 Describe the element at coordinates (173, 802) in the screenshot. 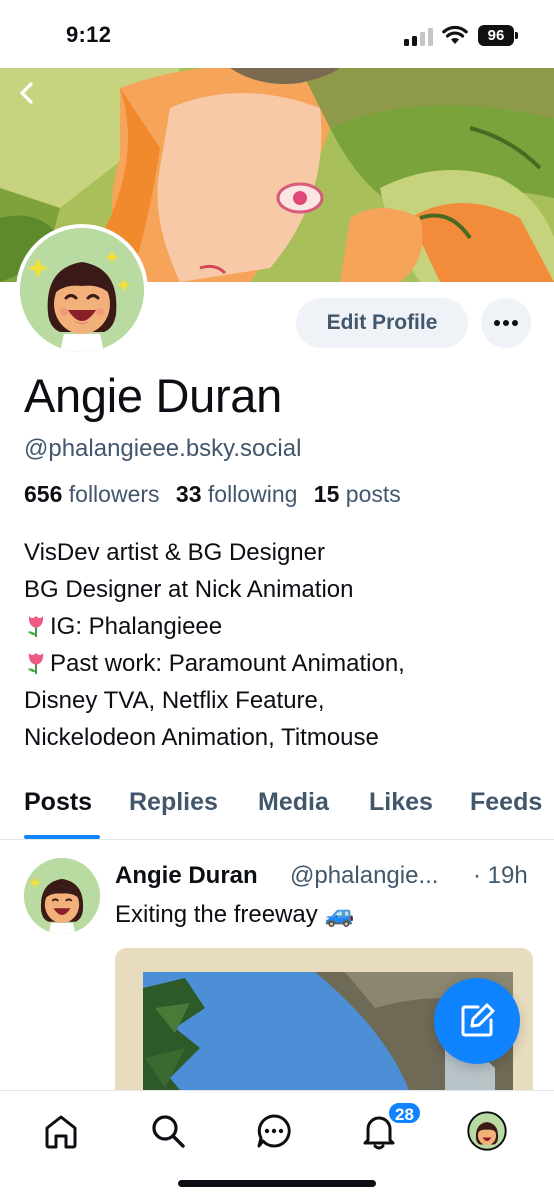

I see `tab-replies: Replies` at that location.